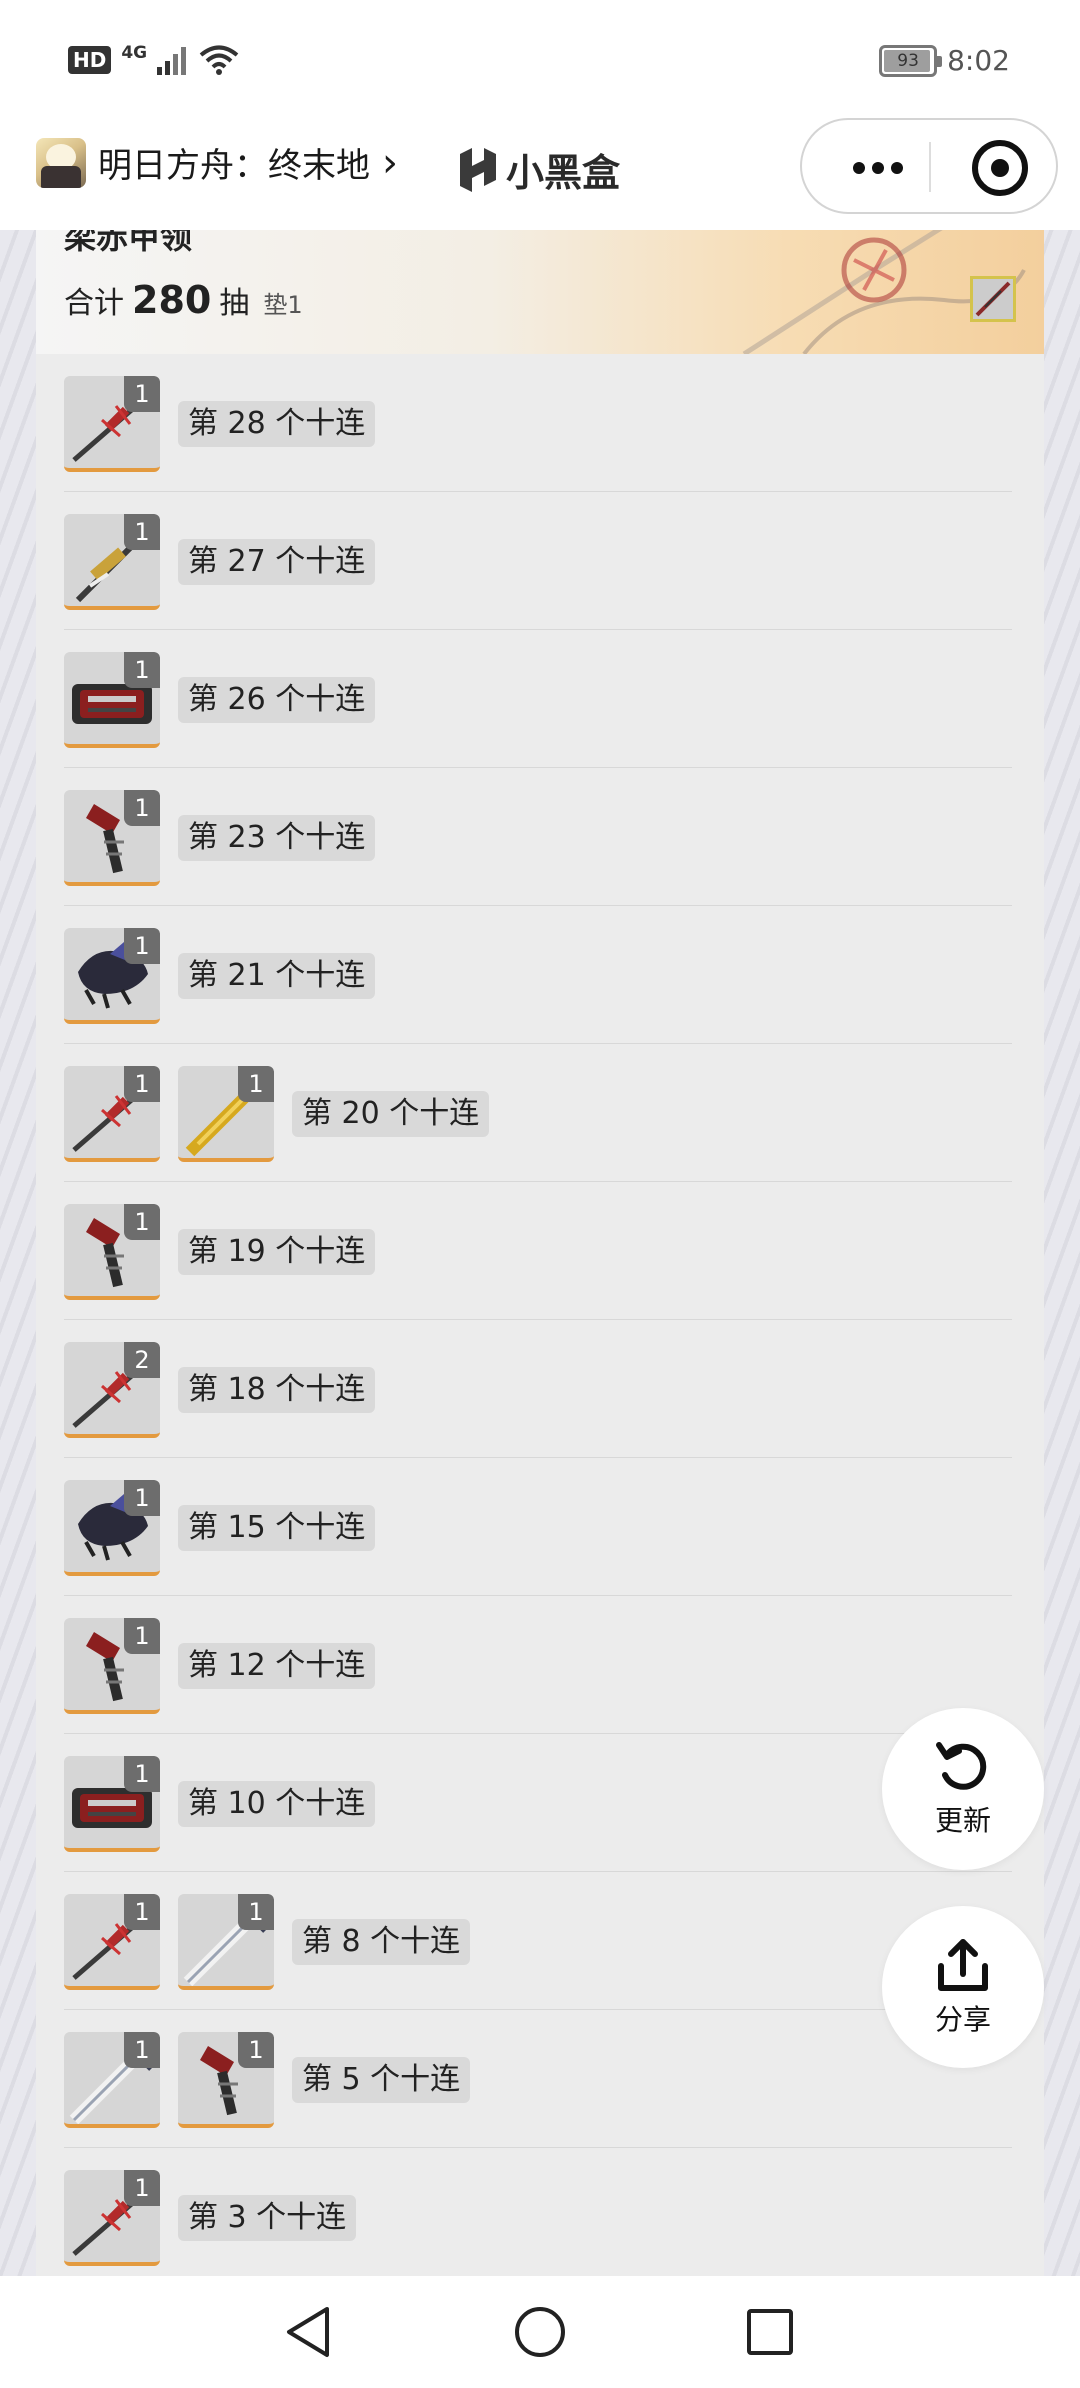 The width and height of the screenshot is (1080, 2388). I want to click on hd-badge: HD, so click(90, 60).